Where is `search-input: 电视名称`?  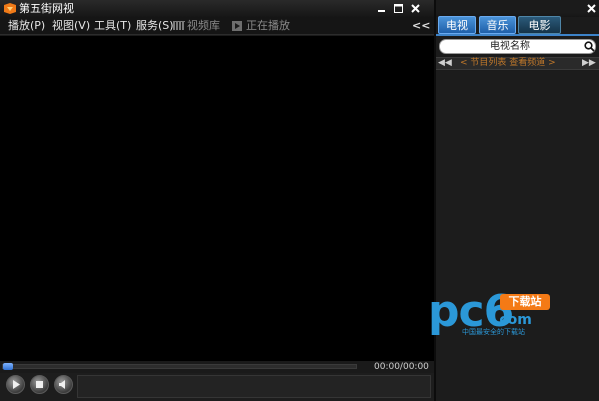 search-input: 电视名称 is located at coordinates (517, 46).